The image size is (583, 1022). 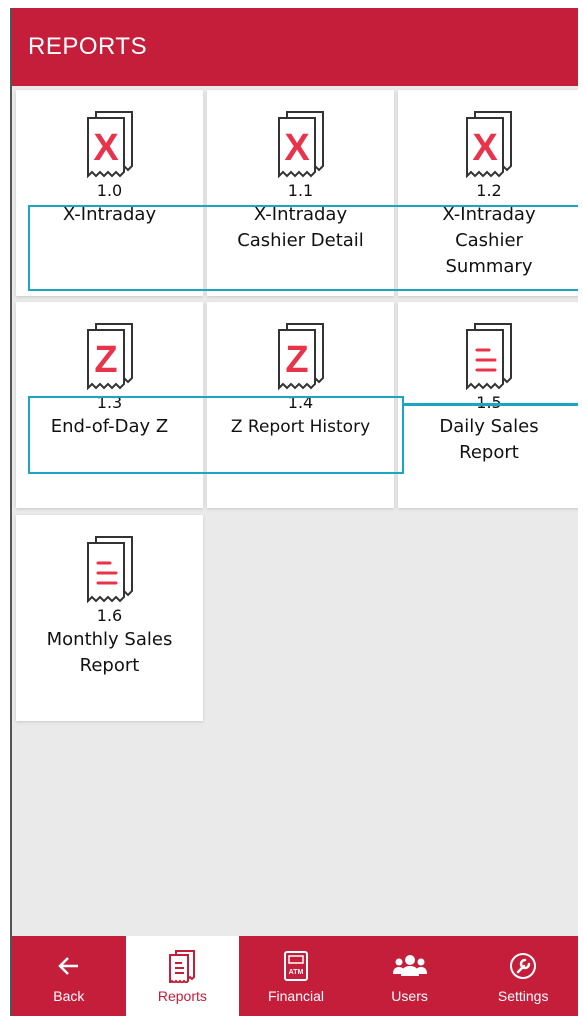 I want to click on report-tile-x-intraday-cashier-detail: X 1.1 X-Intraday Cashier Detail, so click(x=300, y=193).